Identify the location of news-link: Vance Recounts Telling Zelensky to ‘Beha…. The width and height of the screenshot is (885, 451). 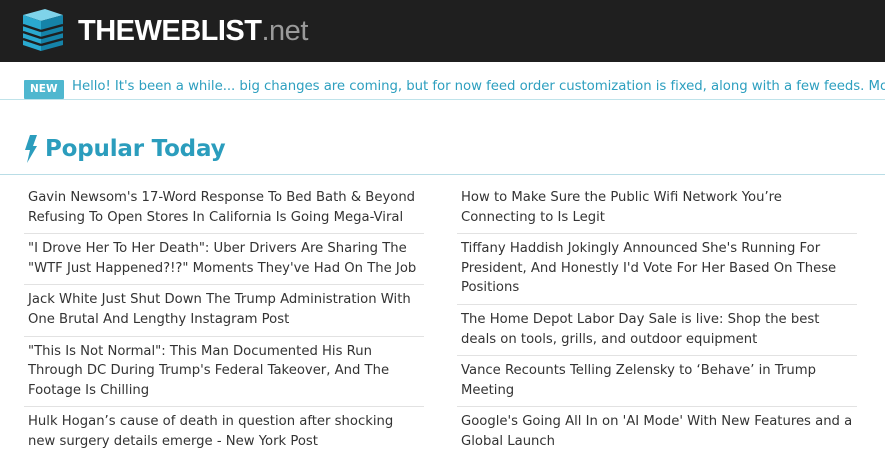
(657, 382).